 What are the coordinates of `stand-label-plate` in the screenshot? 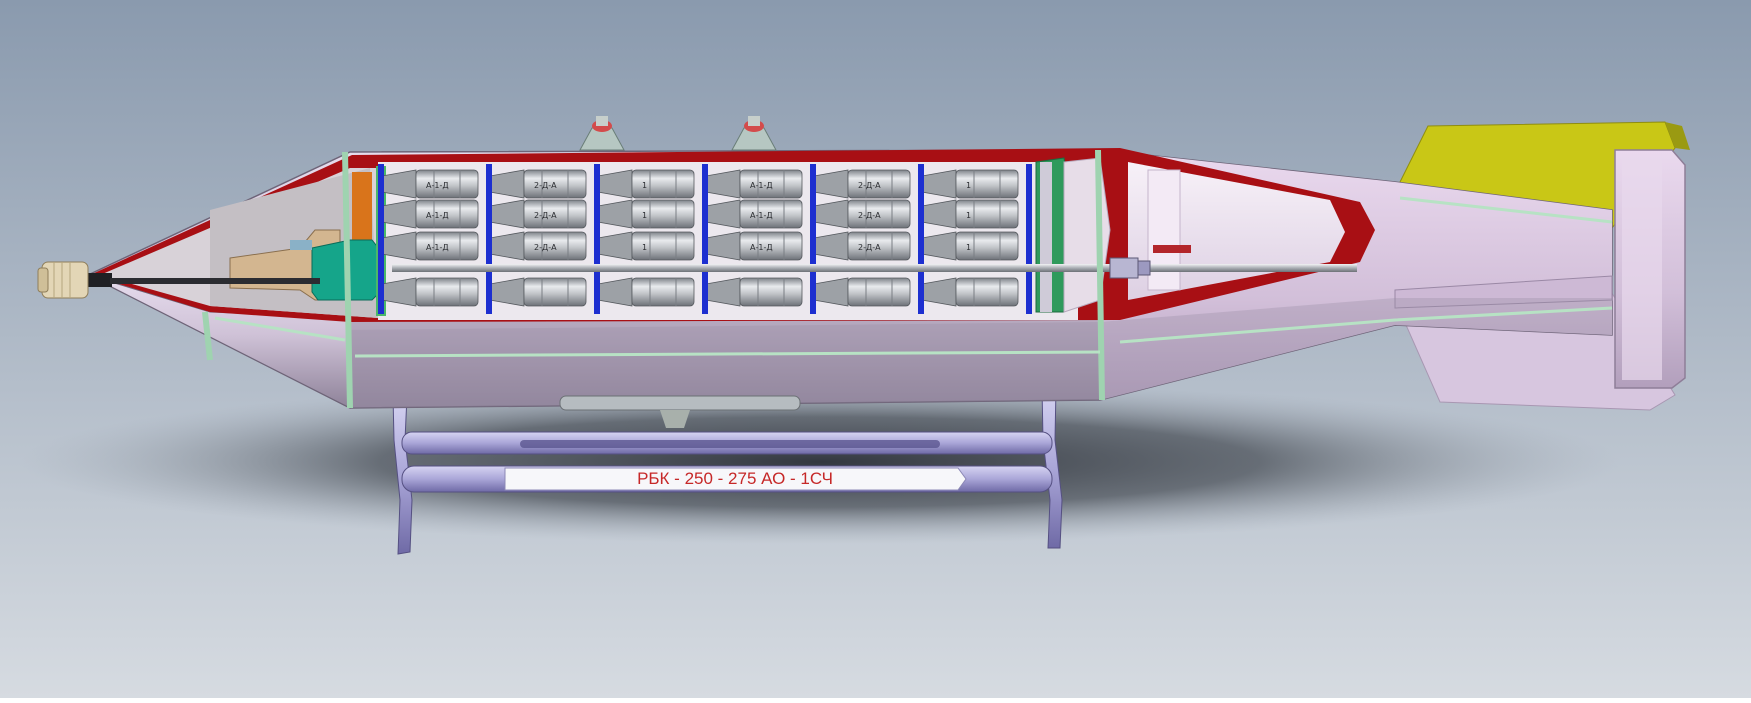 It's located at (735, 479).